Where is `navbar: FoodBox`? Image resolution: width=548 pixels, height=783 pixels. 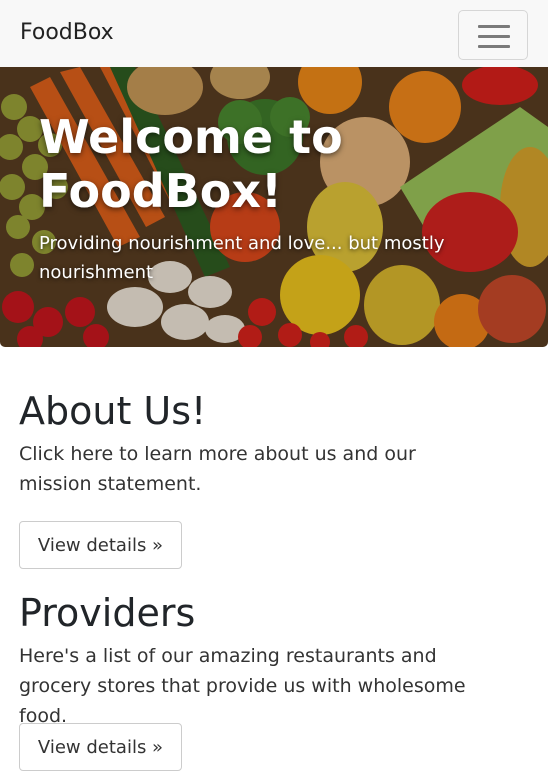 navbar: FoodBox is located at coordinates (274, 33).